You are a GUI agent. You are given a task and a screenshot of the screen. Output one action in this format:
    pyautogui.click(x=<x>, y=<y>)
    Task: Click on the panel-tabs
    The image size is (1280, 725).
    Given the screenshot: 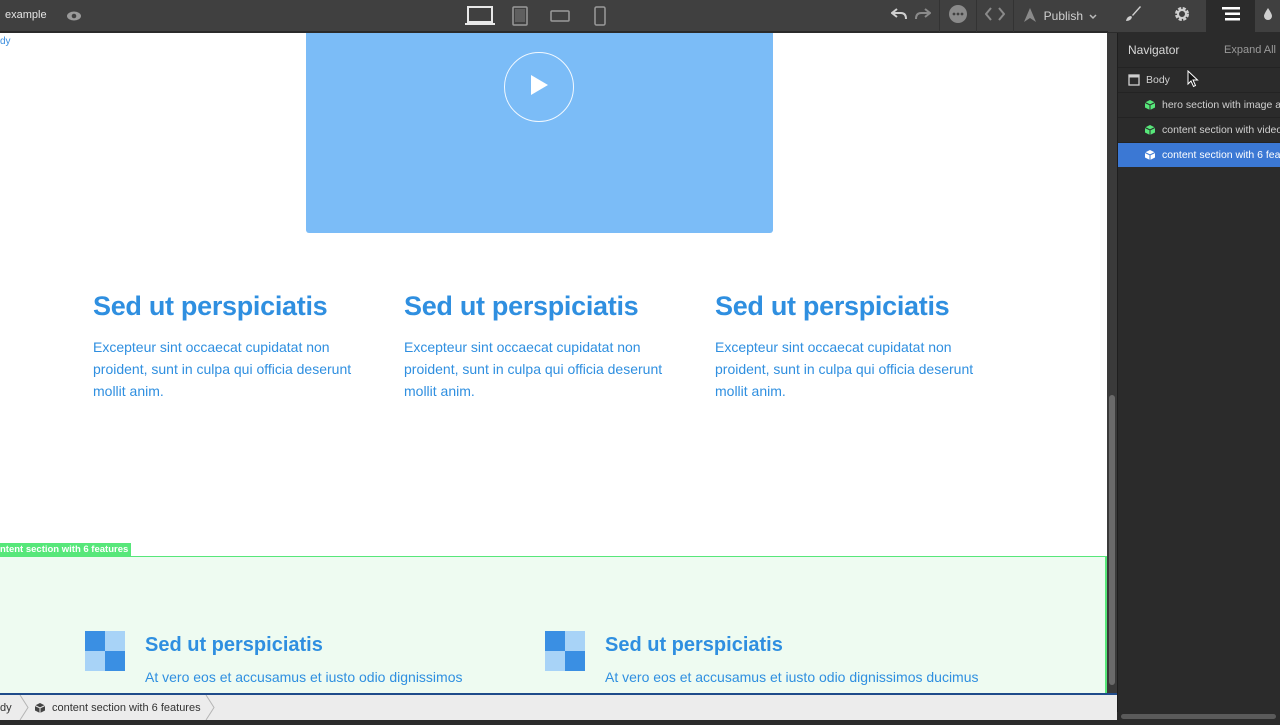 What is the action you would take?
    pyautogui.click(x=1194, y=16)
    